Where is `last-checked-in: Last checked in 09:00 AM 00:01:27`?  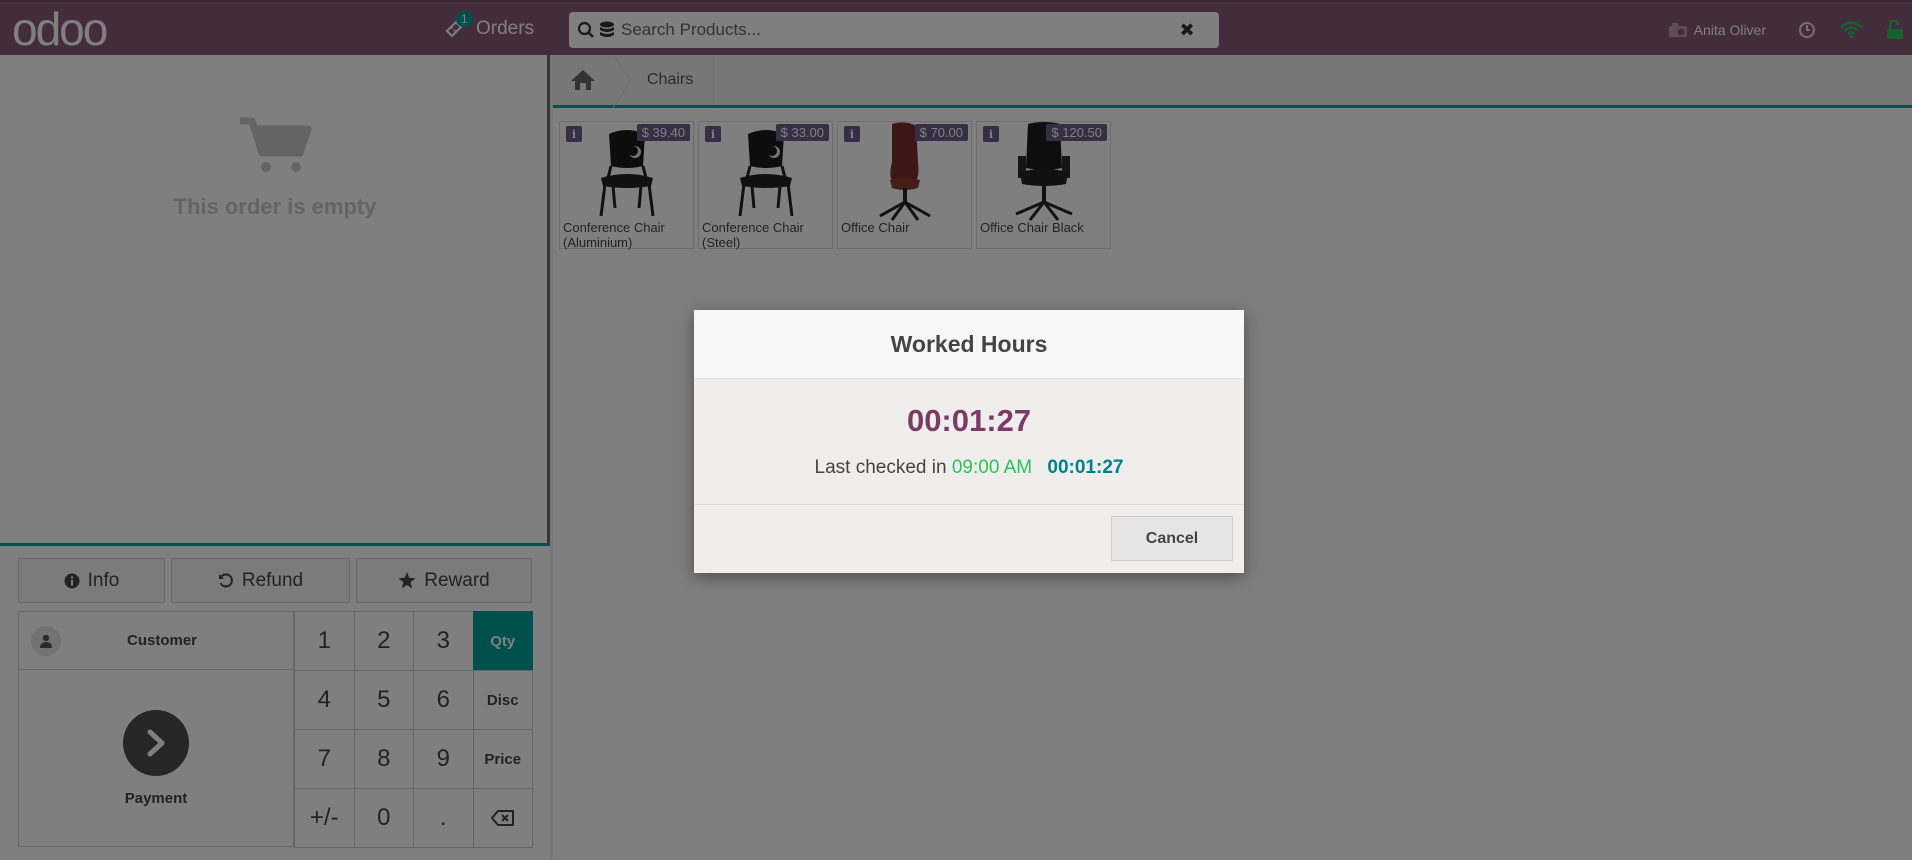
last-checked-in: Last checked in 09:00 AM 00:01:27 is located at coordinates (969, 468).